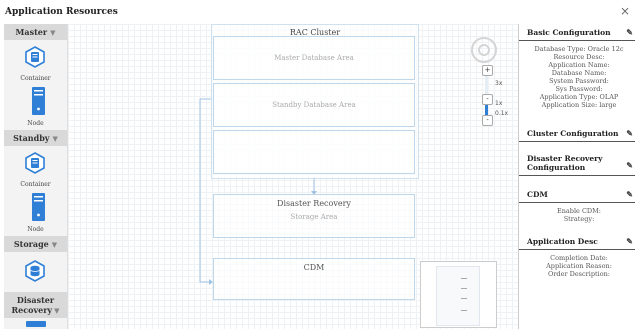 The image size is (638, 329). I want to click on section-title: Disaster Recovery Configuration, so click(565, 163).